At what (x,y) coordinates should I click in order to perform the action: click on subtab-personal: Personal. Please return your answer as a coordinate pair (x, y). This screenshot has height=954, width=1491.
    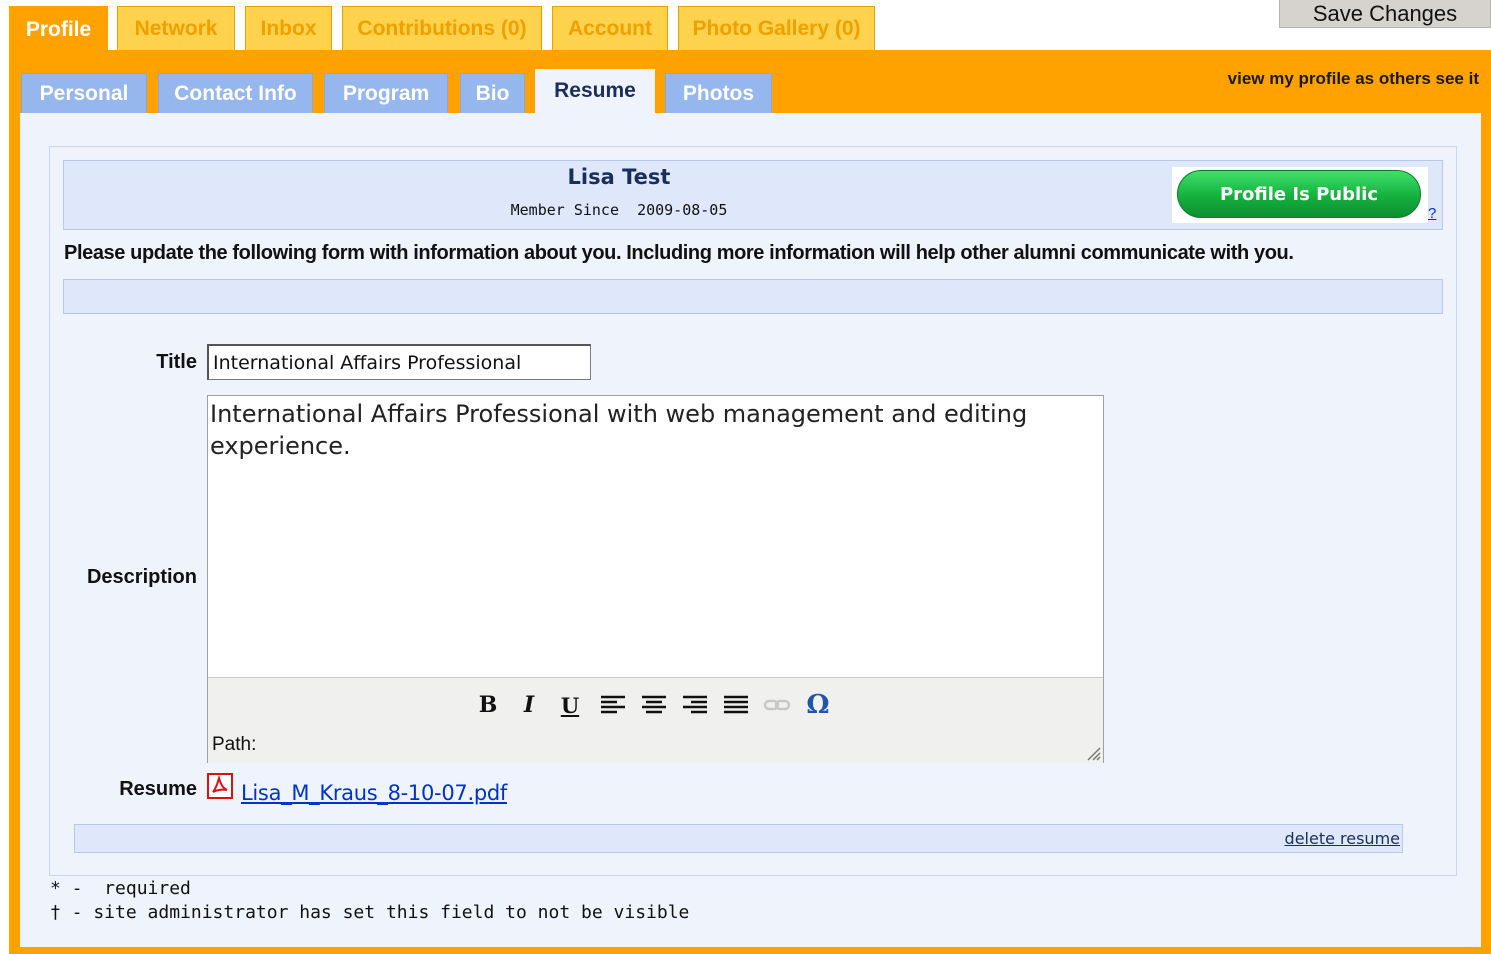
    Looking at the image, I should click on (84, 93).